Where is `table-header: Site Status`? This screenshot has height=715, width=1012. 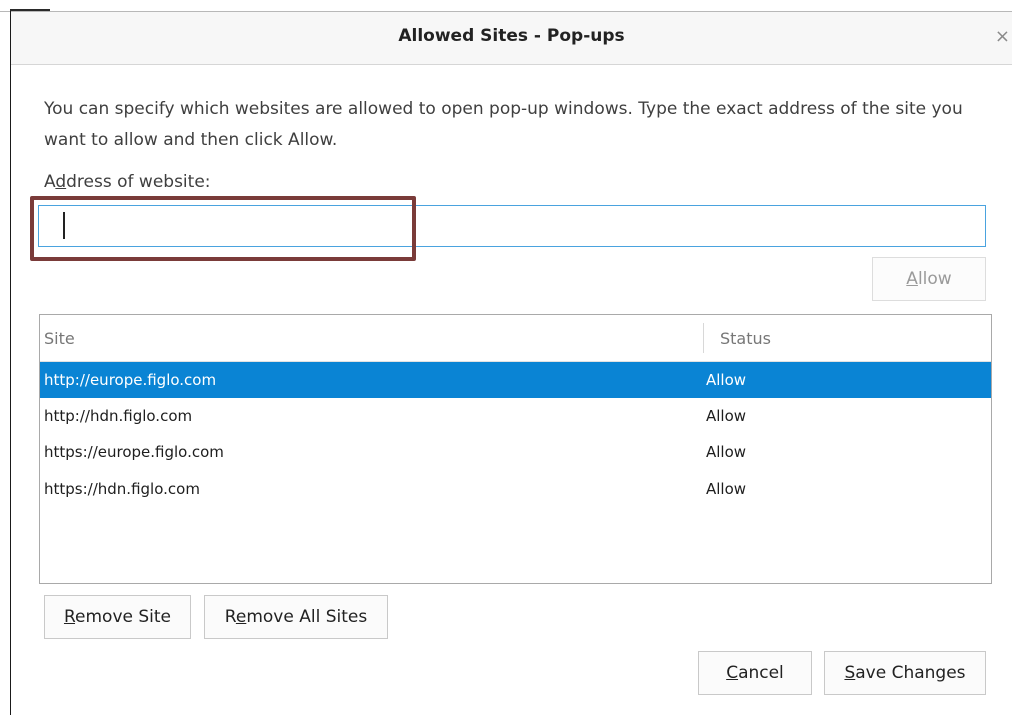
table-header: Site Status is located at coordinates (515, 338).